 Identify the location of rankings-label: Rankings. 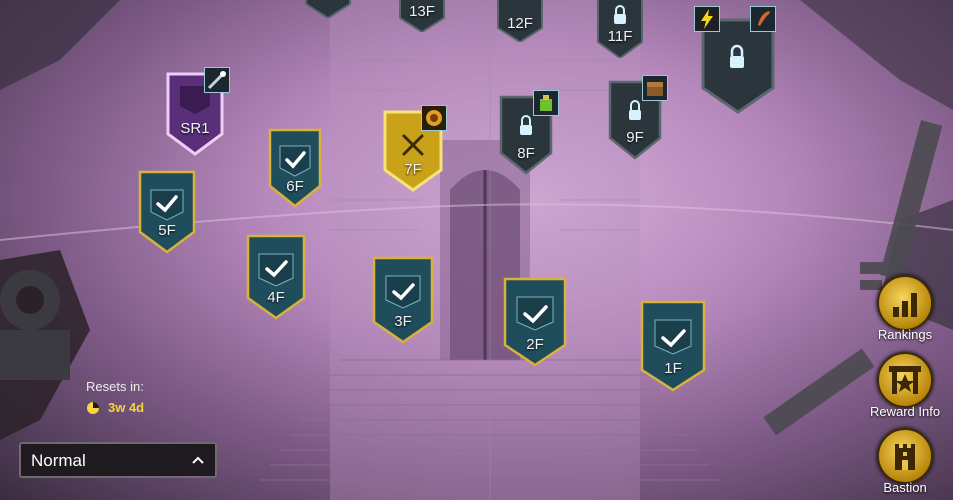
(905, 334).